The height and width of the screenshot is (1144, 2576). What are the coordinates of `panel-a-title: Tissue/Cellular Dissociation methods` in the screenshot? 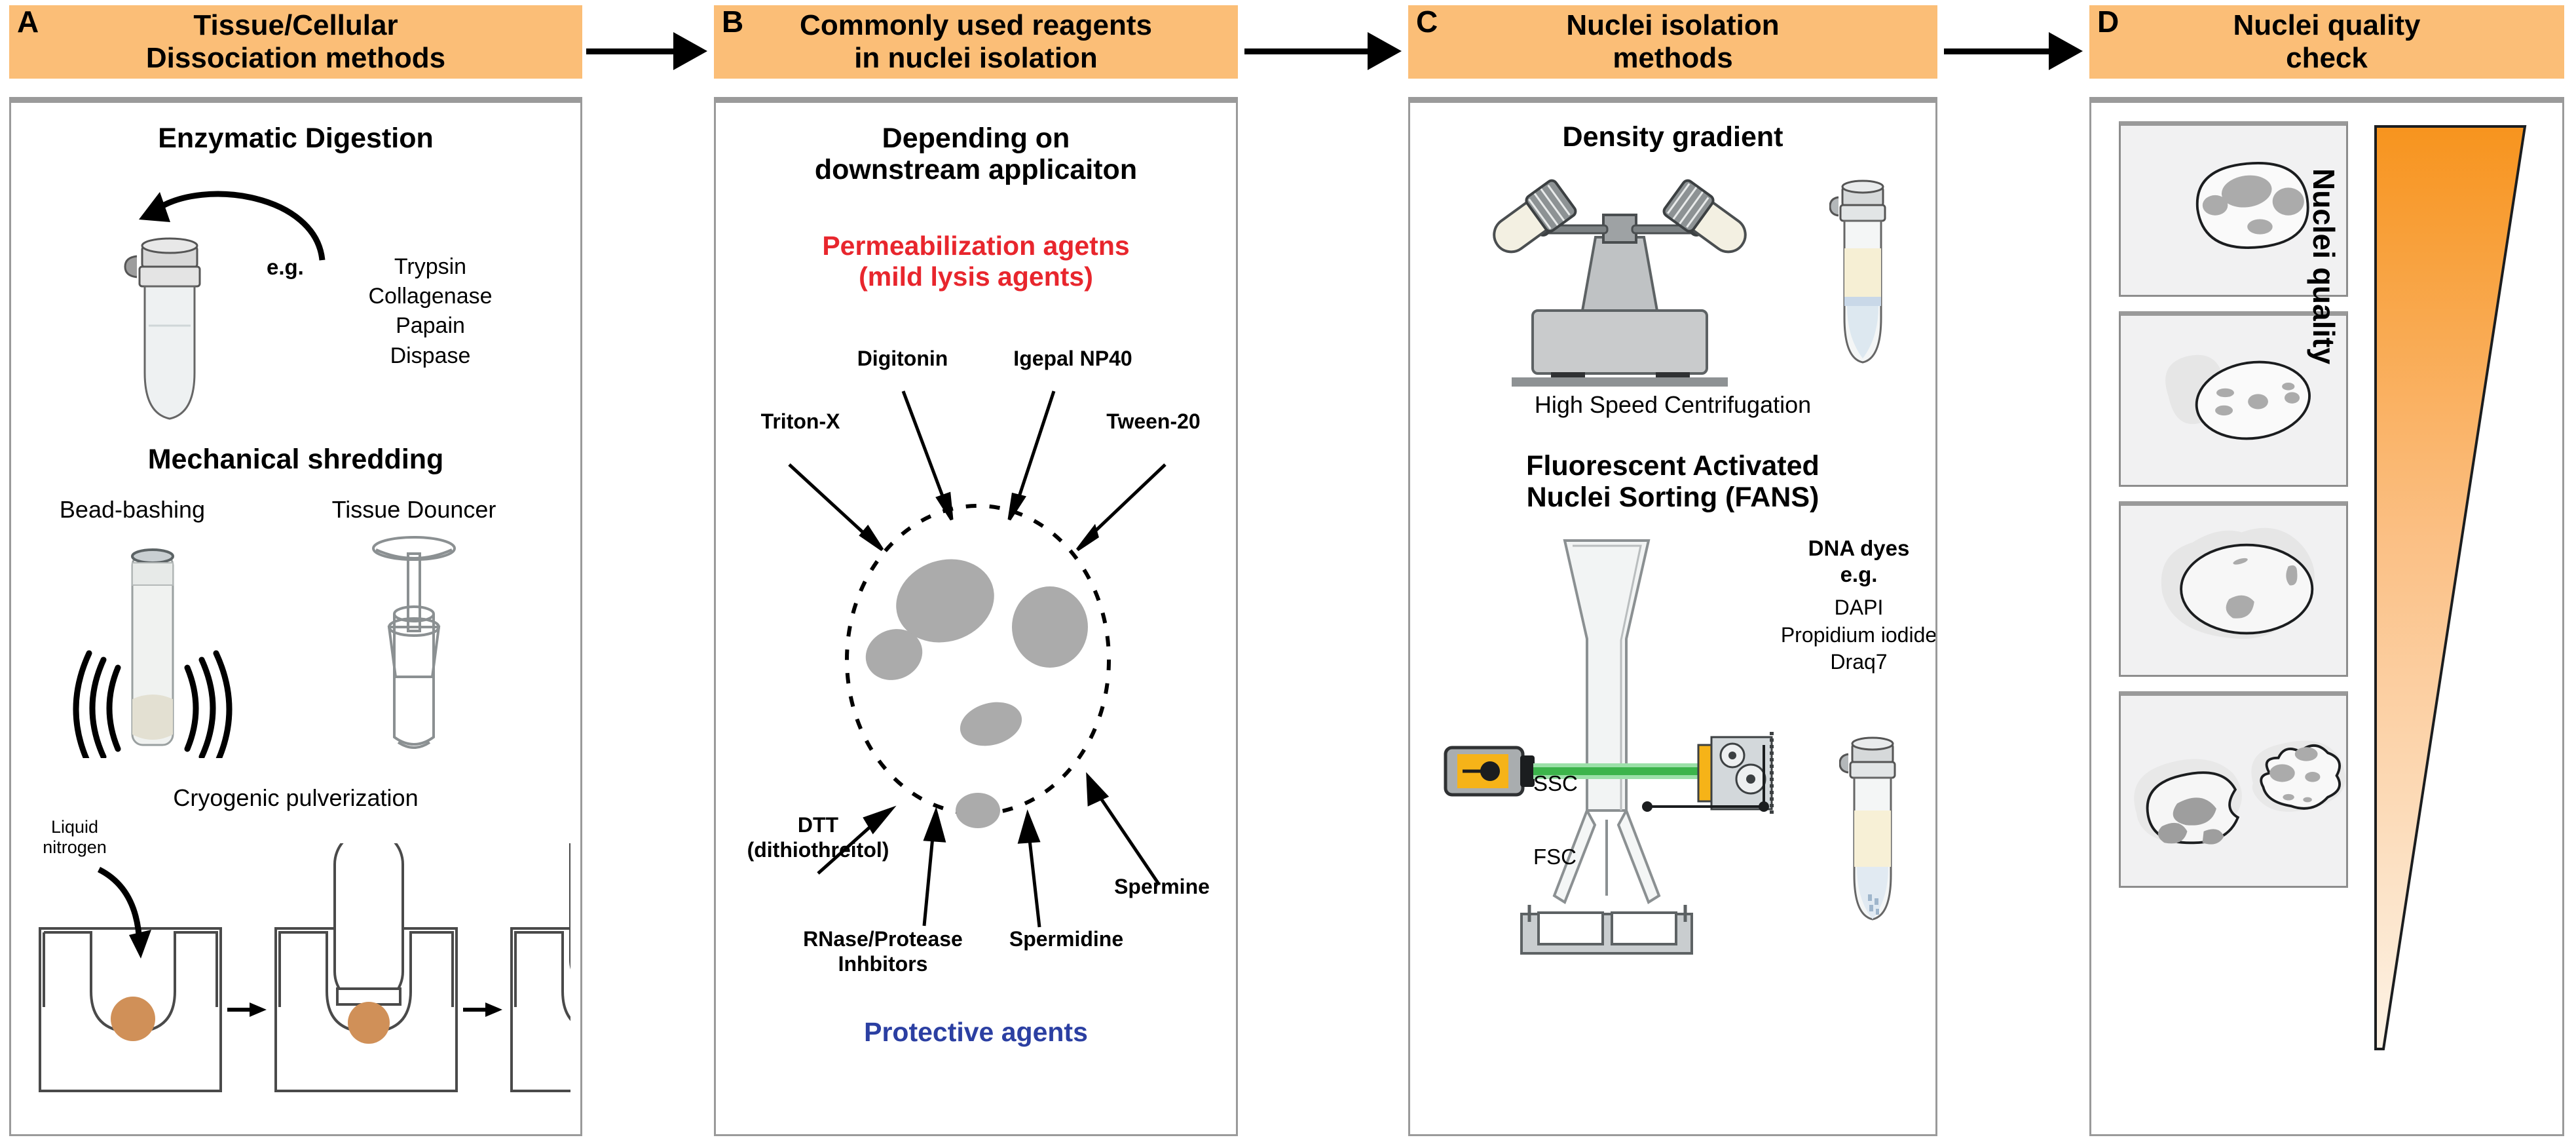 It's located at (295, 41).